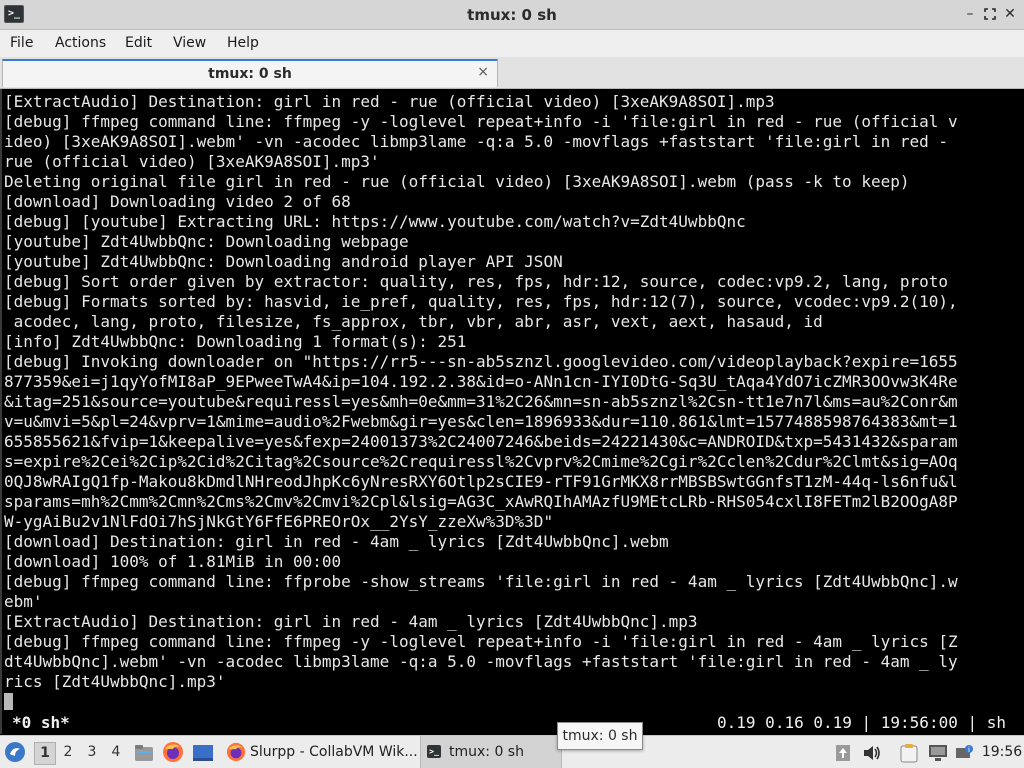 The width and height of the screenshot is (1024, 768). I want to click on tab-bar: tmux: 0 sh ×, so click(512, 73).